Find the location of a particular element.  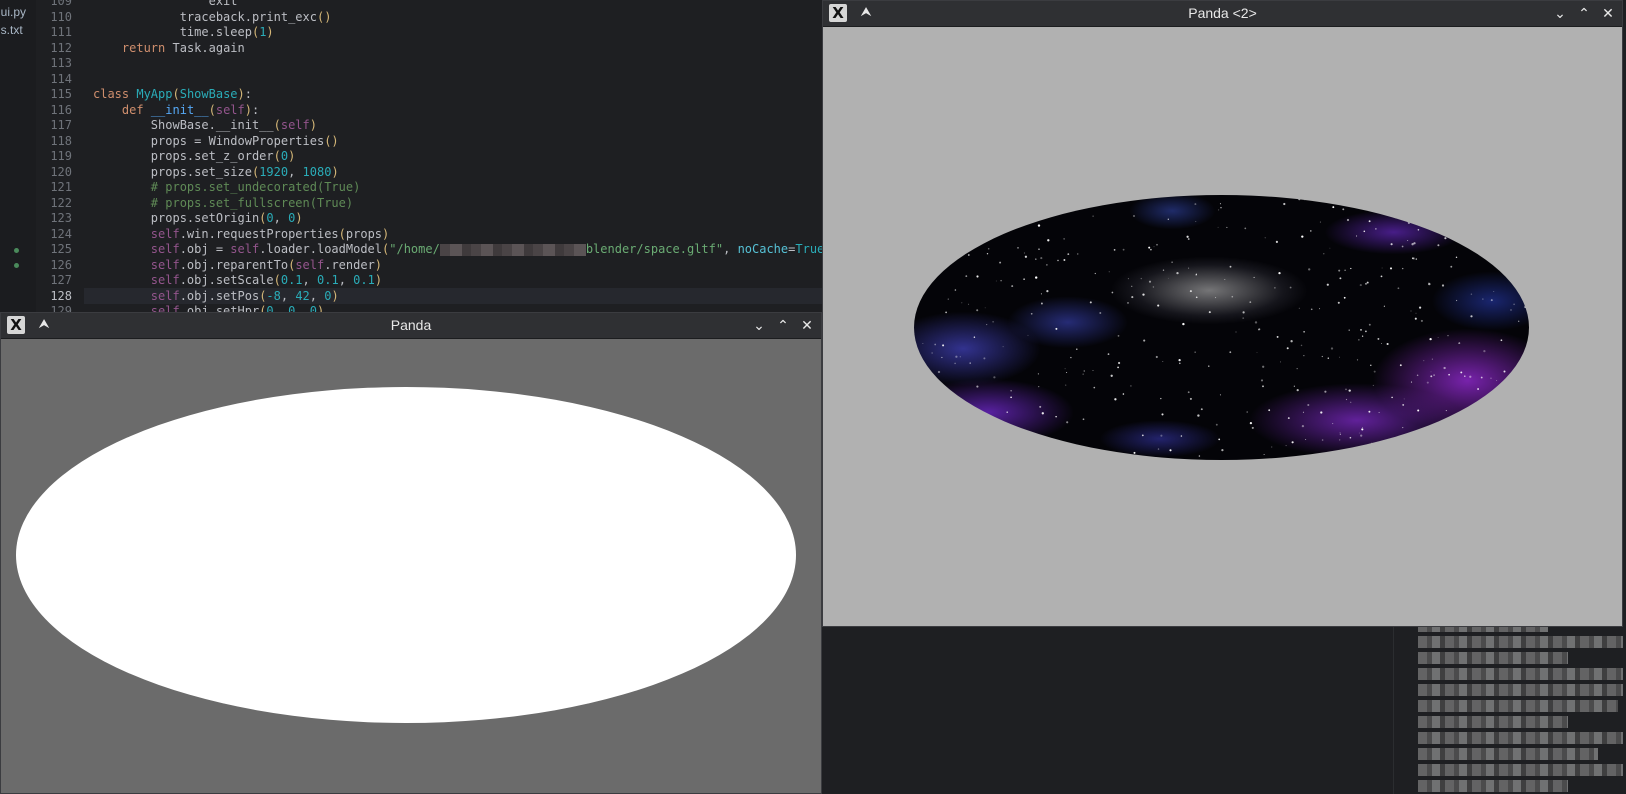

window-title: Panda <2> is located at coordinates (1222, 13).